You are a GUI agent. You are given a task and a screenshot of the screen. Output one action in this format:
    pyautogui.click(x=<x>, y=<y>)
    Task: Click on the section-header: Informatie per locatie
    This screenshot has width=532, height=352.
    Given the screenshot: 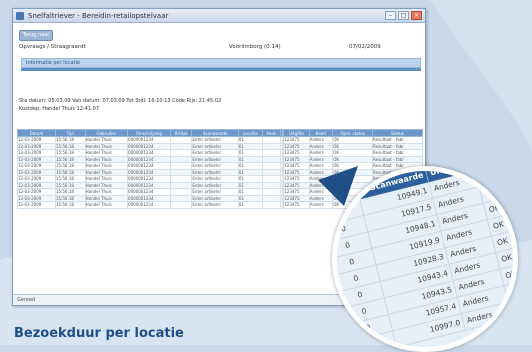 What is the action you would take?
    pyautogui.click(x=221, y=63)
    